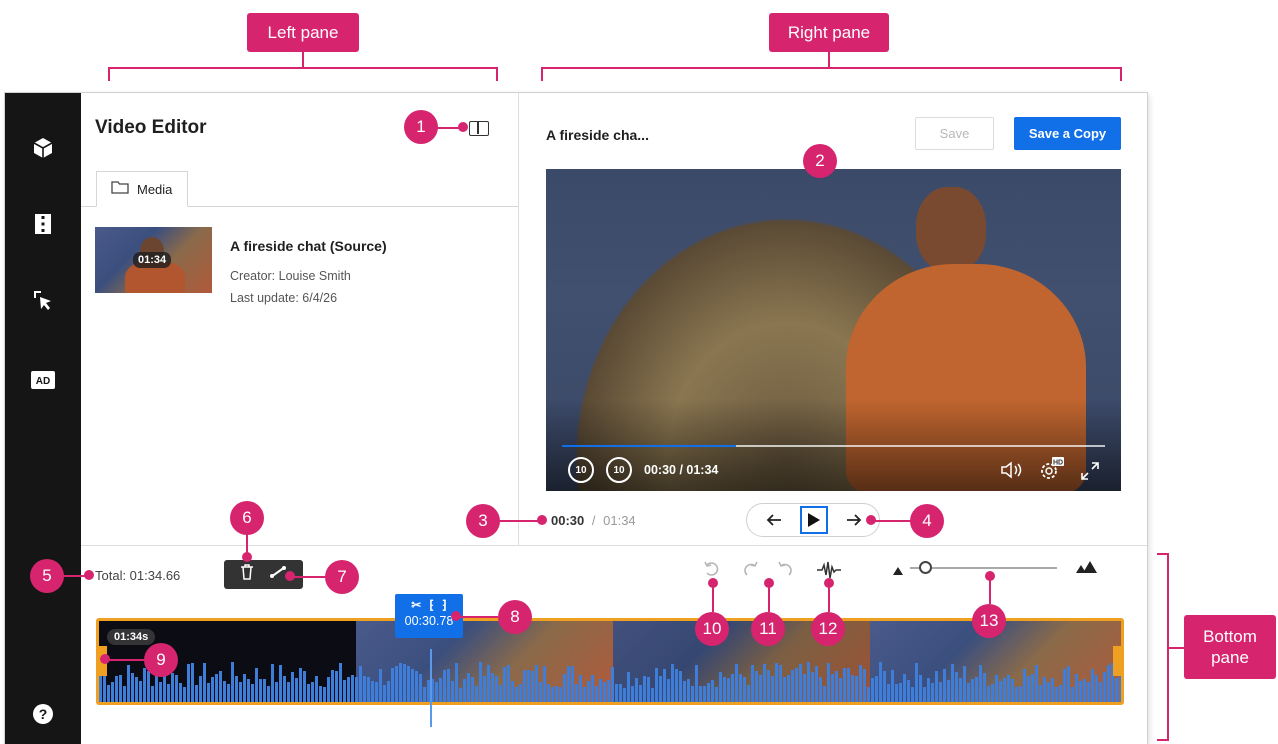  What do you see at coordinates (308, 246) in the screenshot?
I see `media-title: A fireside chat (Source)` at bounding box center [308, 246].